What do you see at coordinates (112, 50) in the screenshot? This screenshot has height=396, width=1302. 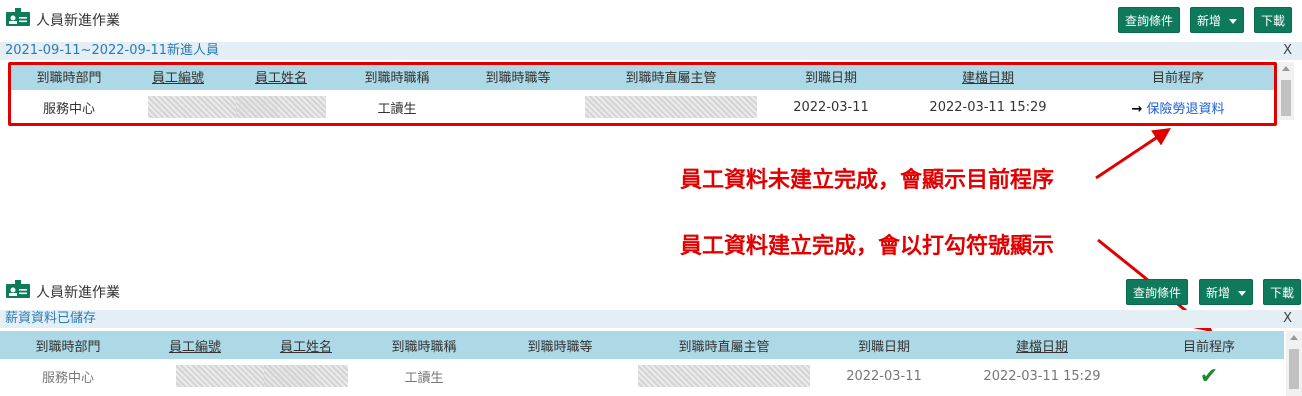 I see `info-text: 2021-09-11~2022-09-11新進人員` at bounding box center [112, 50].